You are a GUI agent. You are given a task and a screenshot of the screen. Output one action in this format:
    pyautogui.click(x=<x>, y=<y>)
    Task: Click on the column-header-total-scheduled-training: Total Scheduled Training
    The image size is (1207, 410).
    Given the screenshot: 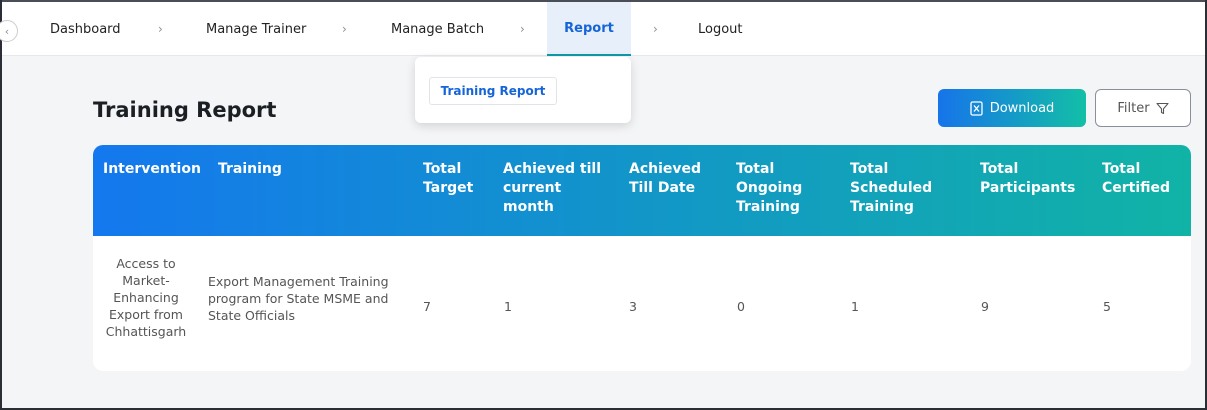 What is the action you would take?
    pyautogui.click(x=891, y=188)
    